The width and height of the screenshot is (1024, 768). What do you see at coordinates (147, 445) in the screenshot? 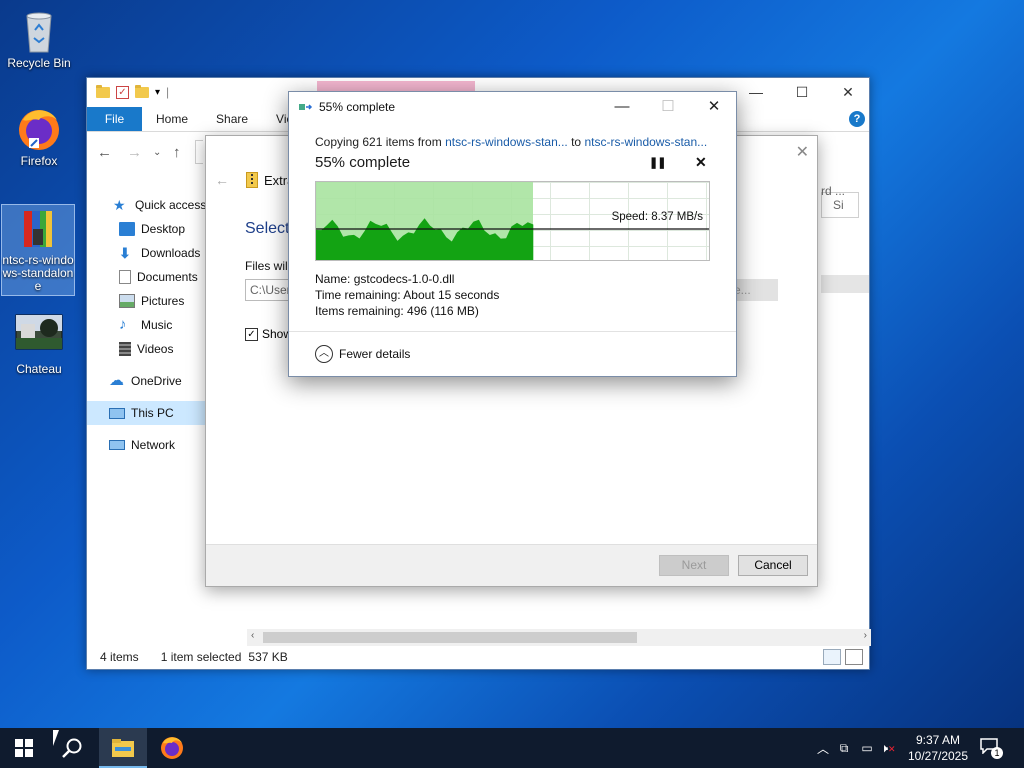
I see `sidebar-item-network: Network` at bounding box center [147, 445].